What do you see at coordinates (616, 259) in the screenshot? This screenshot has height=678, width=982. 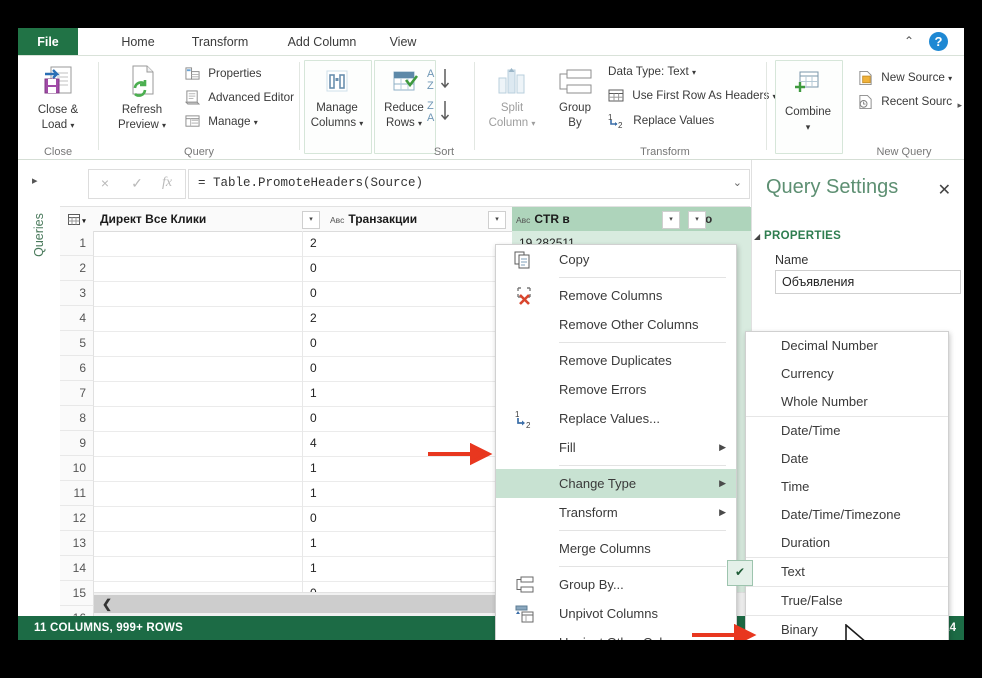 I see `context-menu-item-copy: Copy` at bounding box center [616, 259].